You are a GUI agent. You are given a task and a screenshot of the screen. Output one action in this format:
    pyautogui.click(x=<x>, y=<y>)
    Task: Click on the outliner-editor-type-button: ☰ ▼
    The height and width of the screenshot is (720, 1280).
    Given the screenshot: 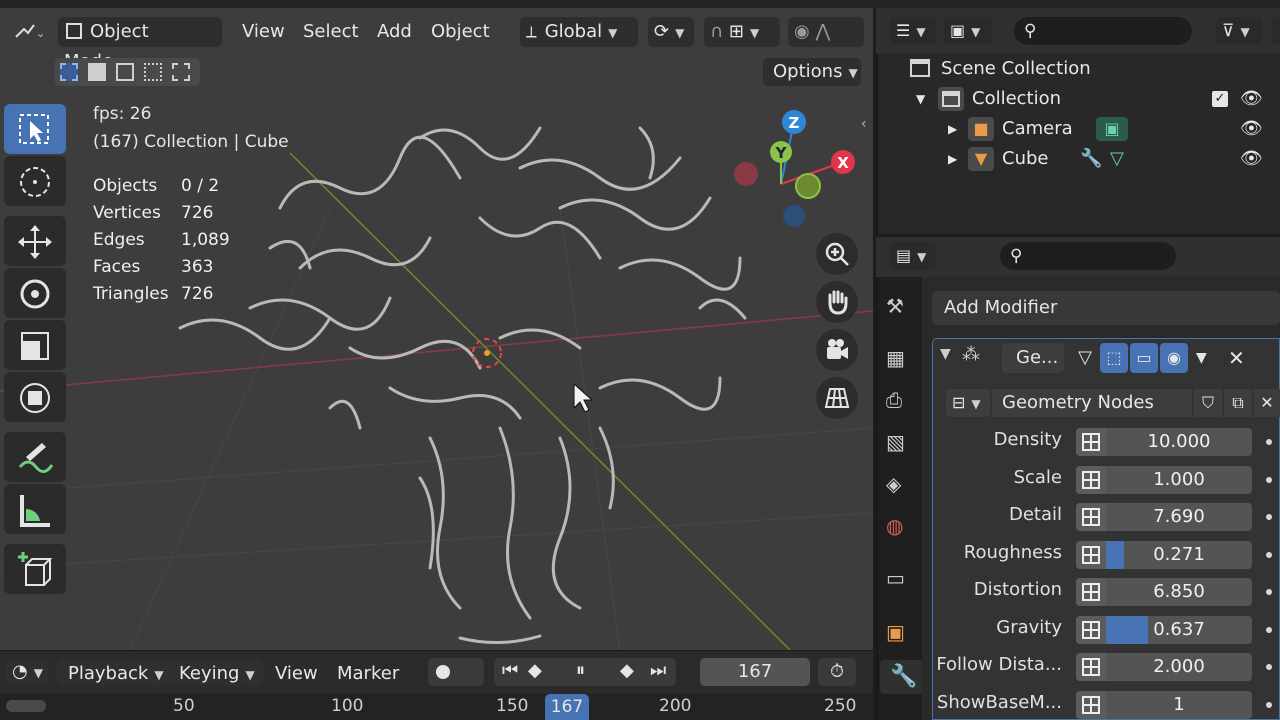 What is the action you would take?
    pyautogui.click(x=913, y=31)
    